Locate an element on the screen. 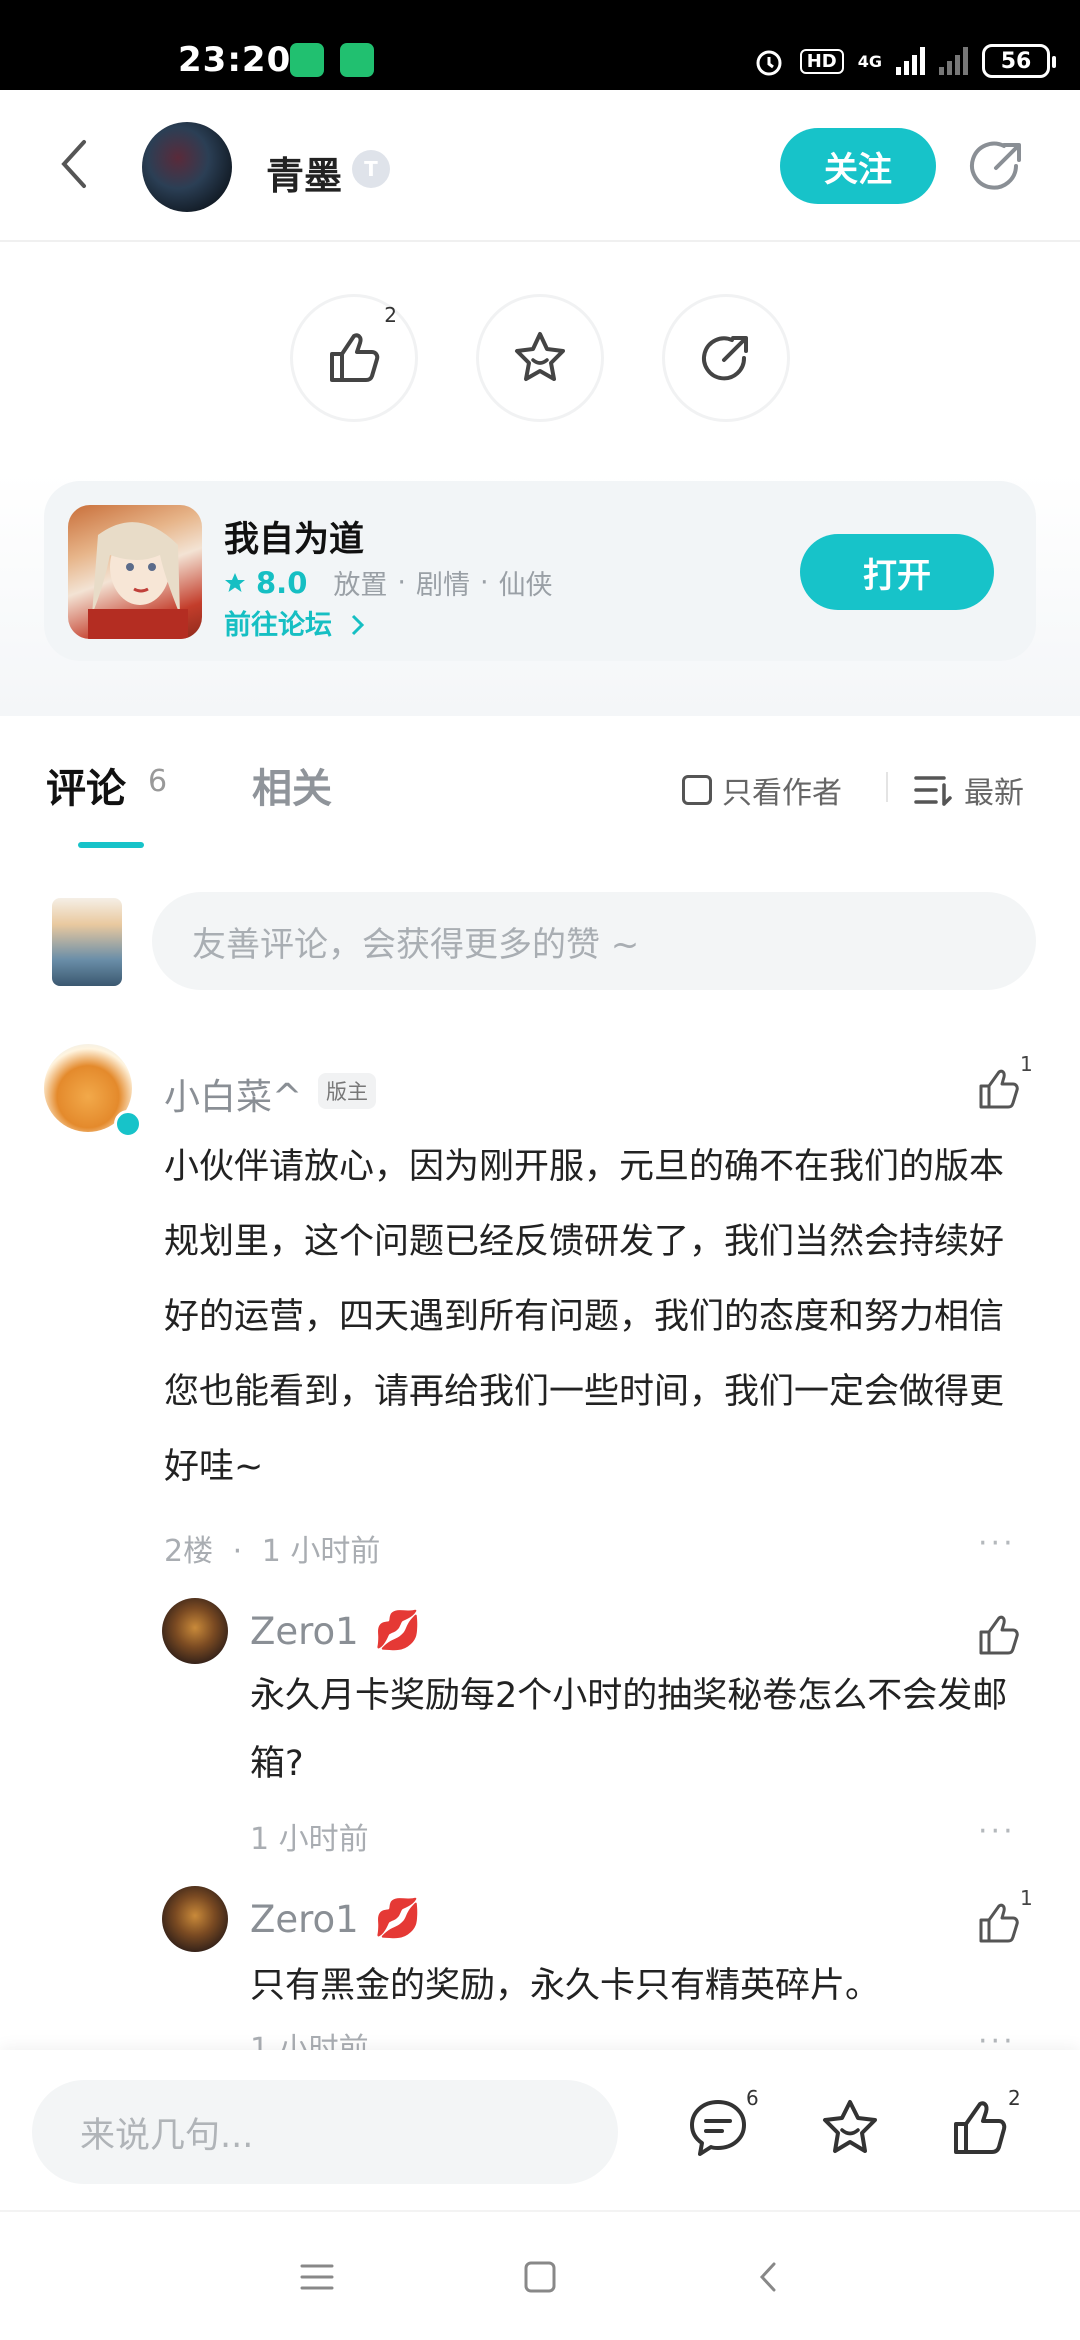 The image size is (1080, 2340). checkbox-icon is located at coordinates (697, 790).